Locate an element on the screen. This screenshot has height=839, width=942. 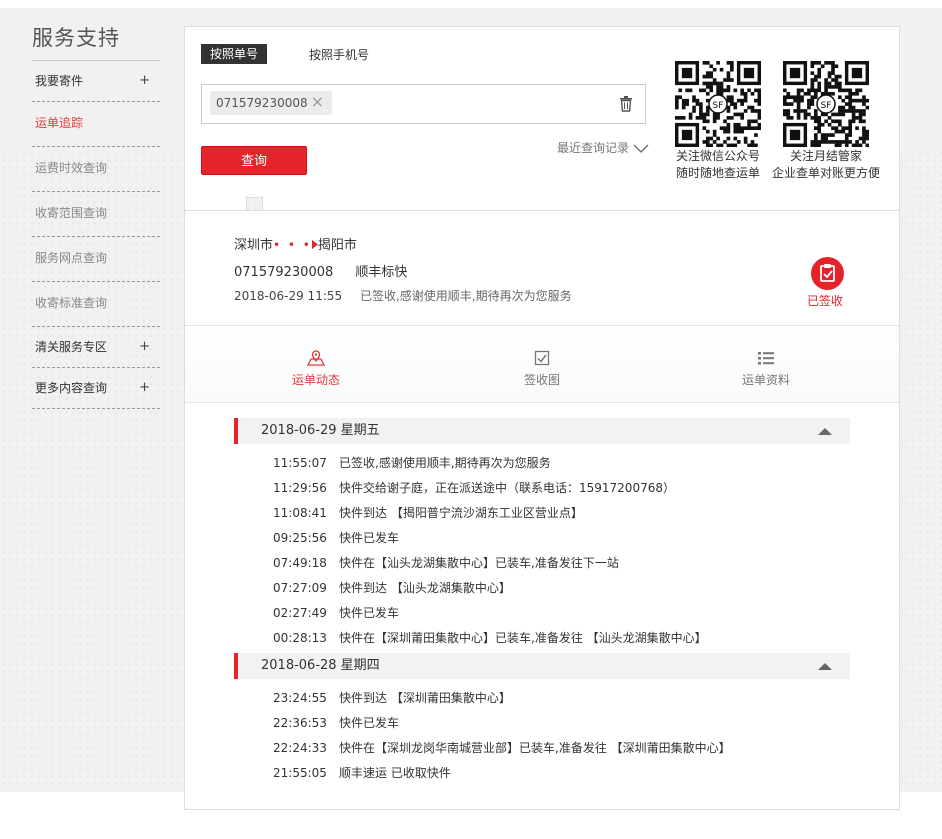
event-time: 22:24:33 is located at coordinates (300, 748).